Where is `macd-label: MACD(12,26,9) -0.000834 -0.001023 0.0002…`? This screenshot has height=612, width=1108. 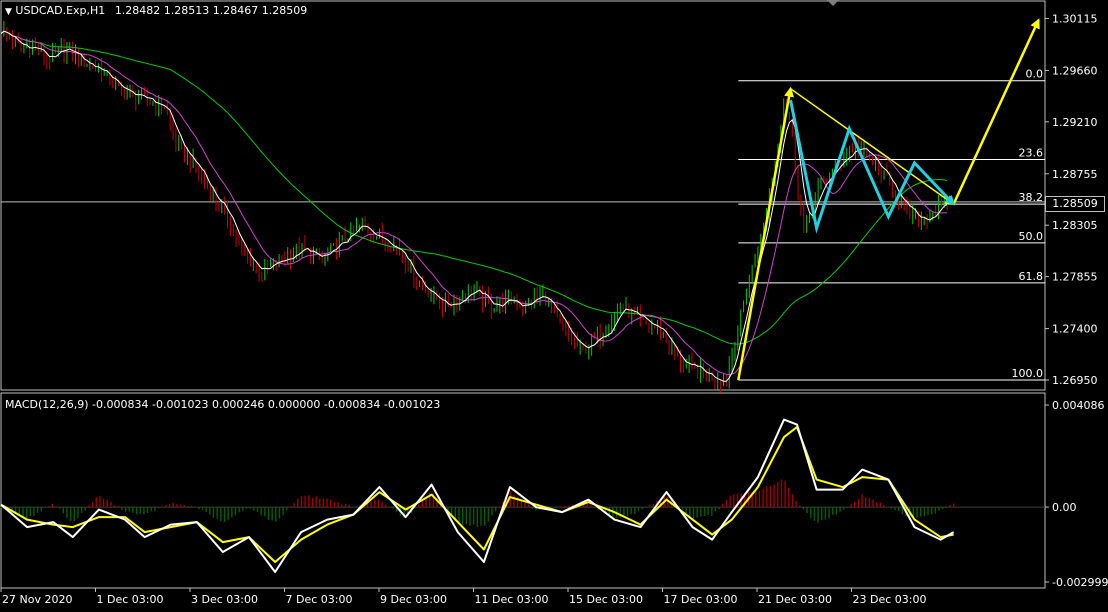
macd-label: MACD(12,26,9) -0.000834 -0.001023 0.0002… is located at coordinates (223, 404).